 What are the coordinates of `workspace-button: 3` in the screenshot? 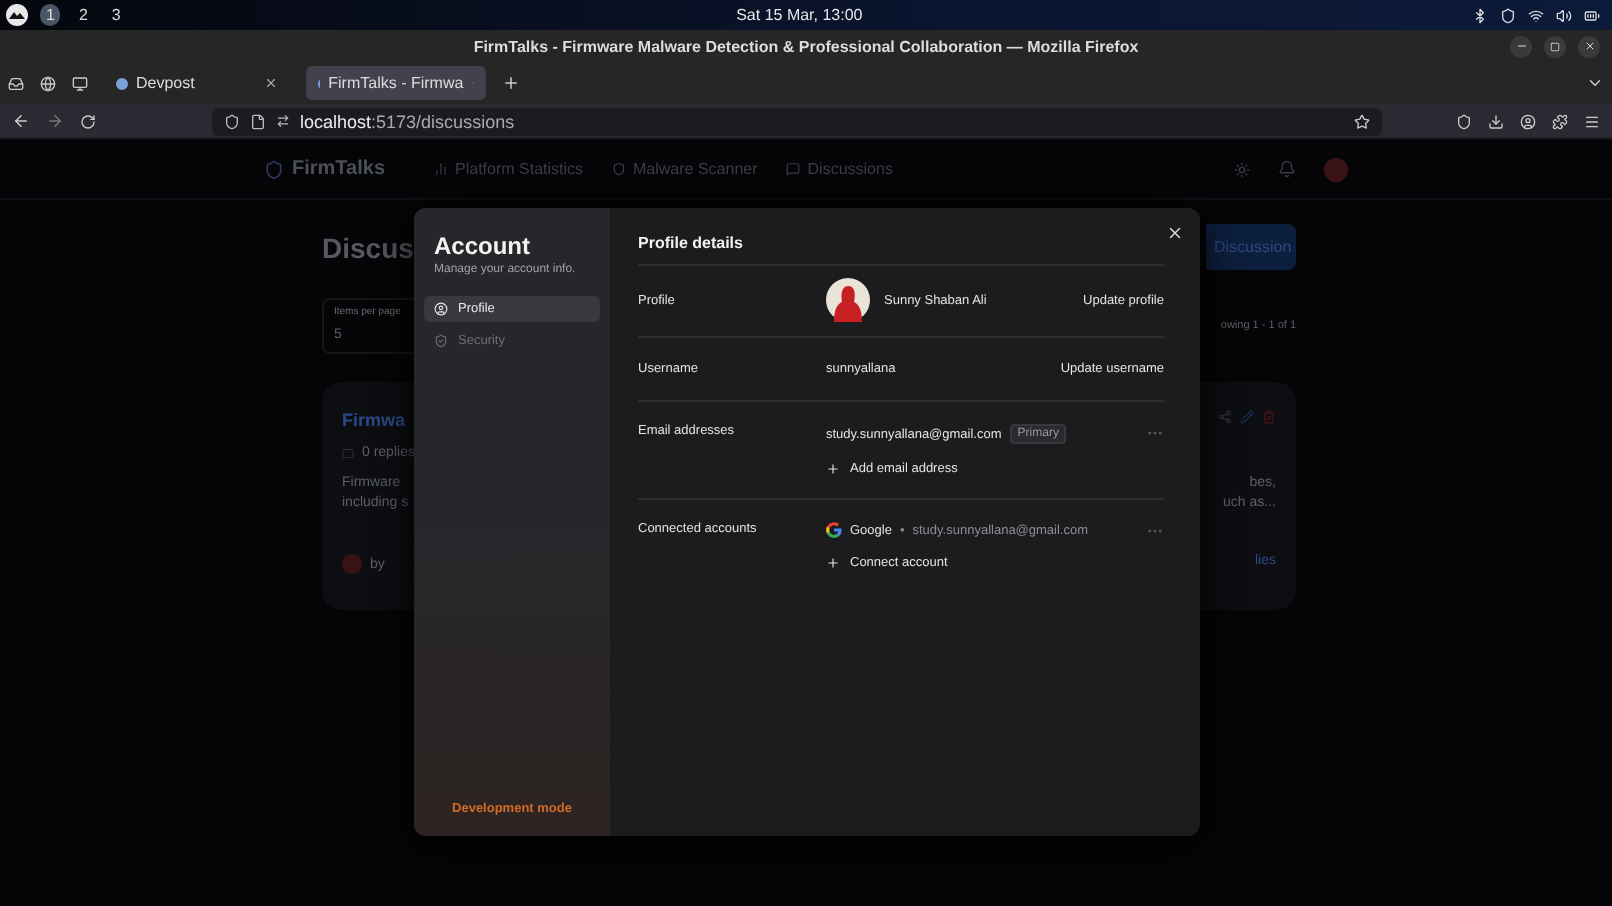 It's located at (116, 15).